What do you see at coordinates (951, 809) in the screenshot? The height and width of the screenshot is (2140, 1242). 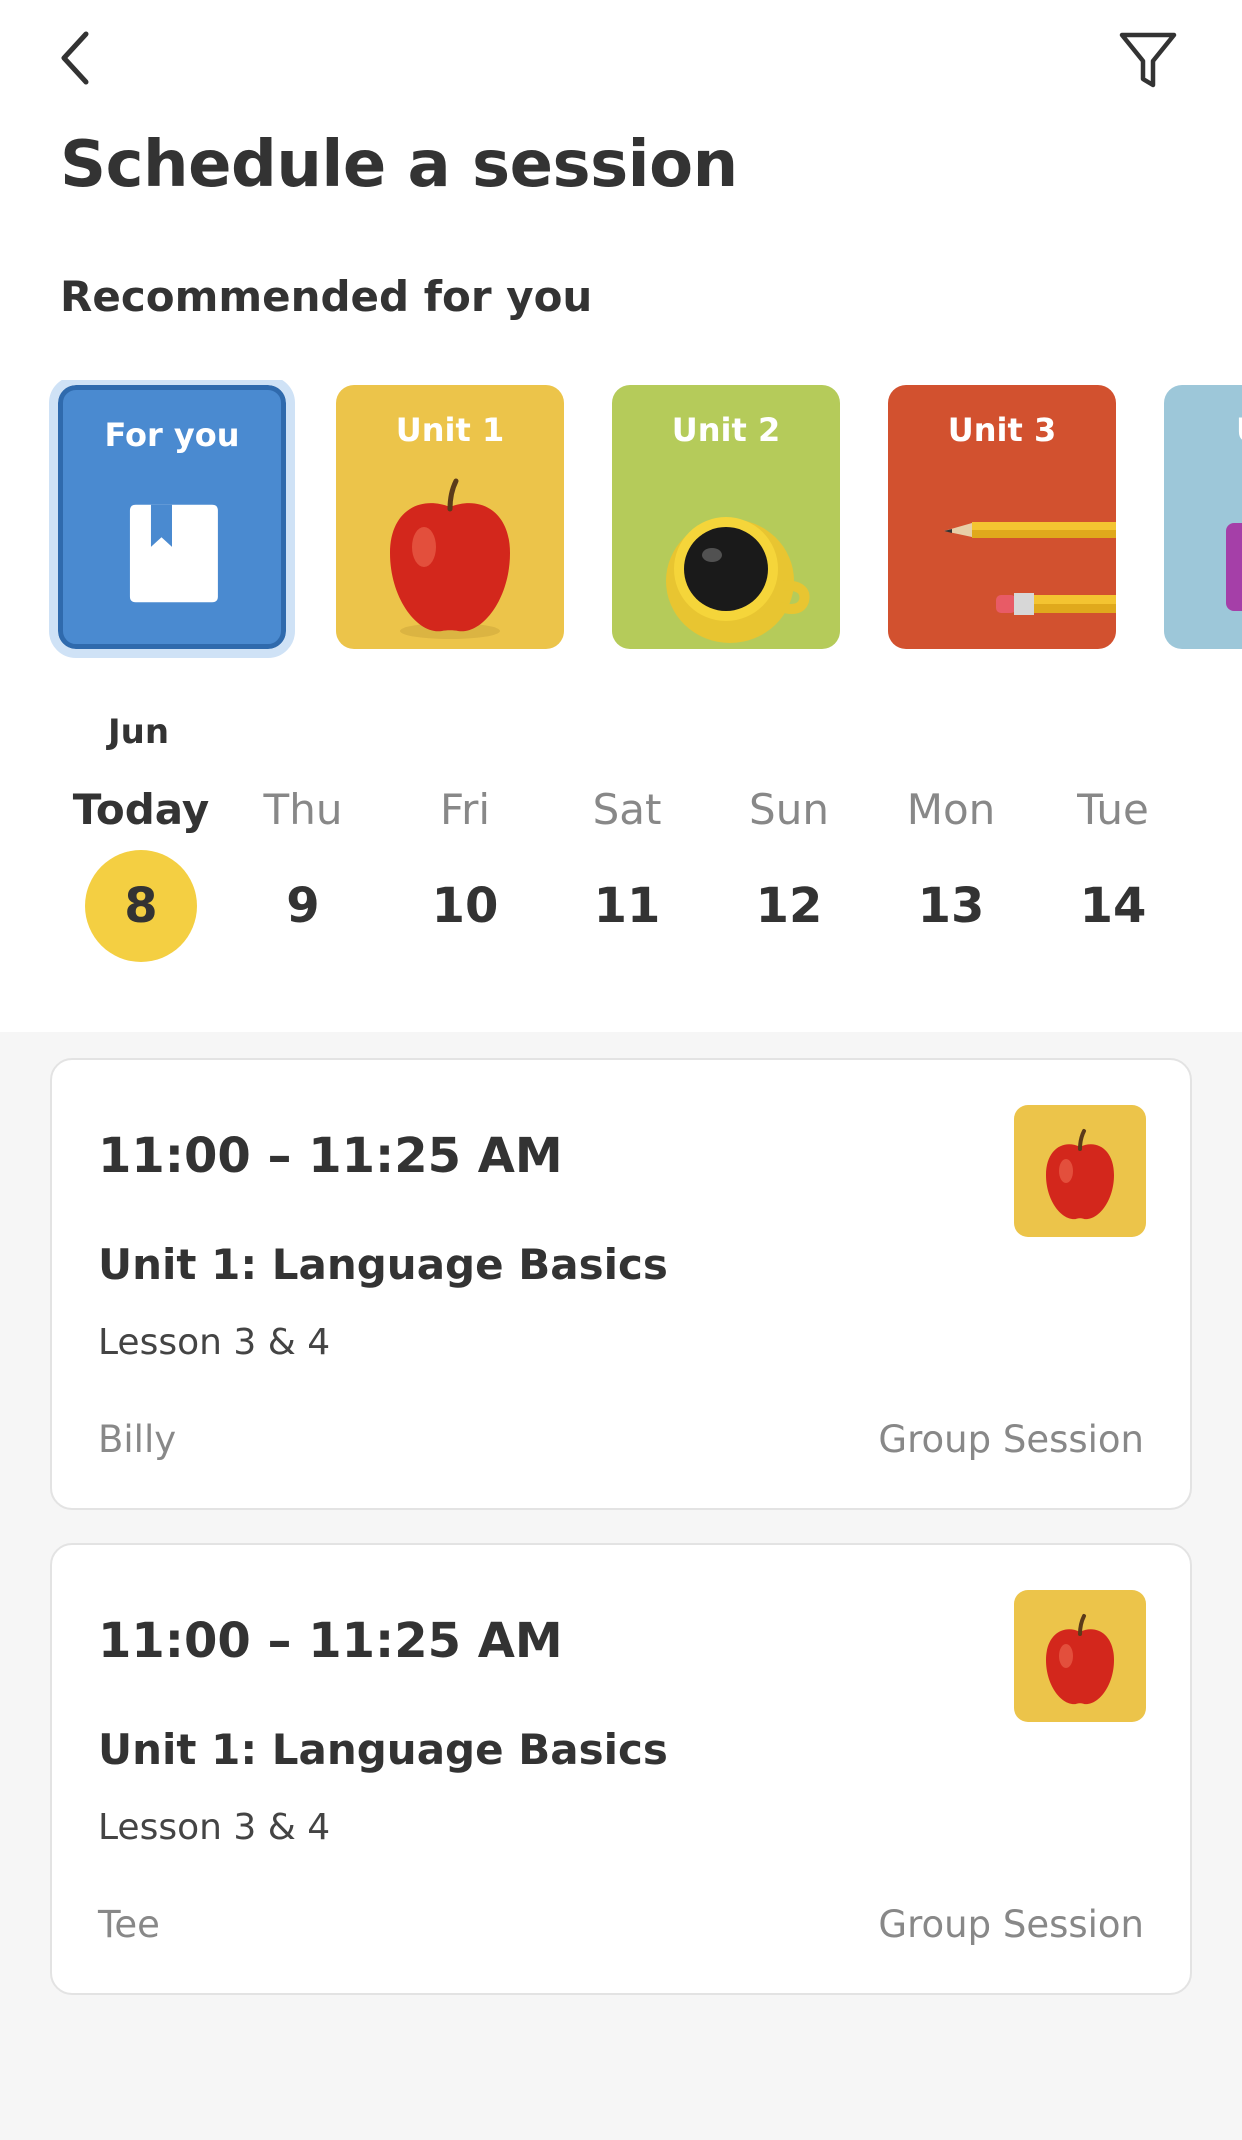 I see `day-name: Mon` at bounding box center [951, 809].